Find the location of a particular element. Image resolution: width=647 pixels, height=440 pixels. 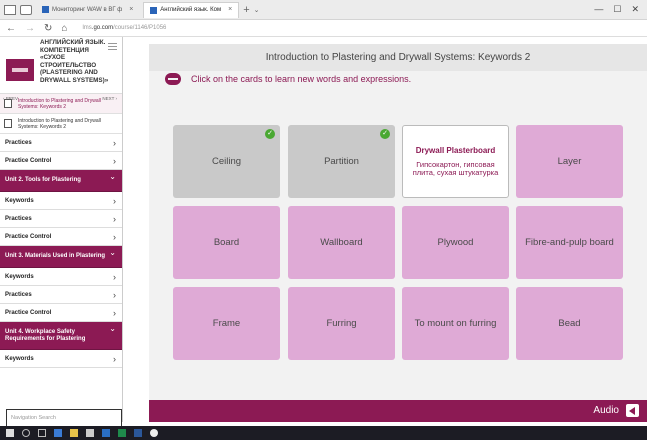

flashcard-wallboard: Wallboard is located at coordinates (341, 242).